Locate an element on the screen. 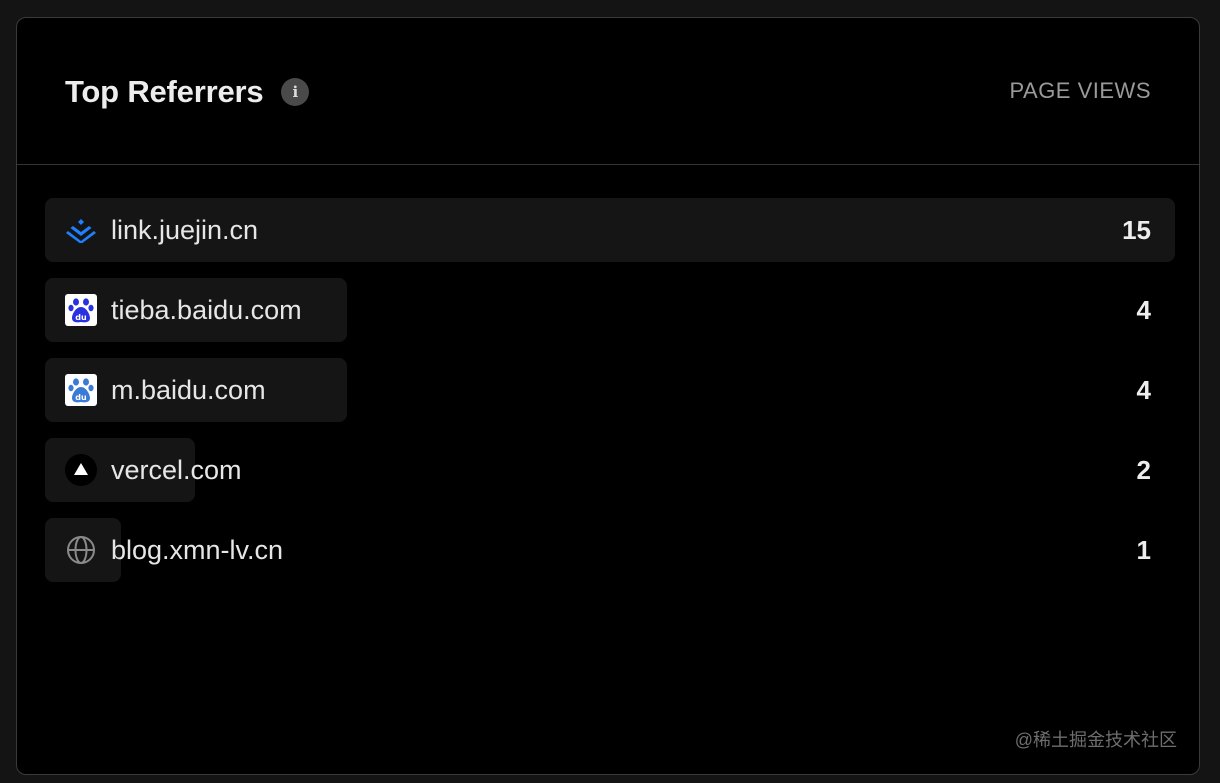  watermark: @稀土掘金技术社区 is located at coordinates (1095, 740).